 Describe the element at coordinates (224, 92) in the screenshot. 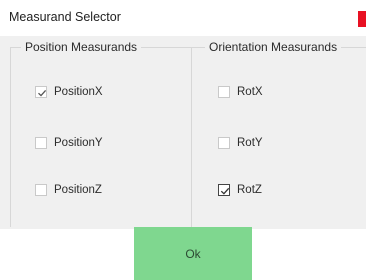

I see `rotx-checkbox` at that location.